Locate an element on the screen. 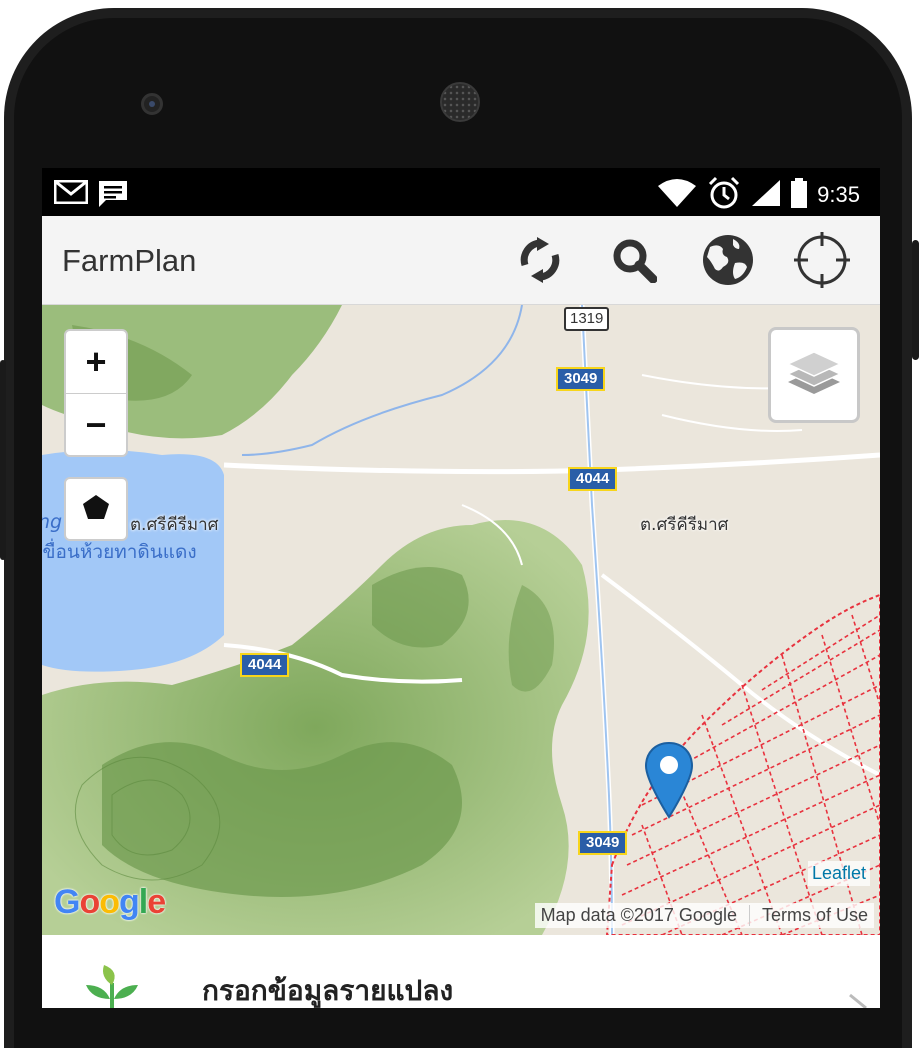 The width and height of the screenshot is (919, 1048). location-marker is located at coordinates (669, 782).